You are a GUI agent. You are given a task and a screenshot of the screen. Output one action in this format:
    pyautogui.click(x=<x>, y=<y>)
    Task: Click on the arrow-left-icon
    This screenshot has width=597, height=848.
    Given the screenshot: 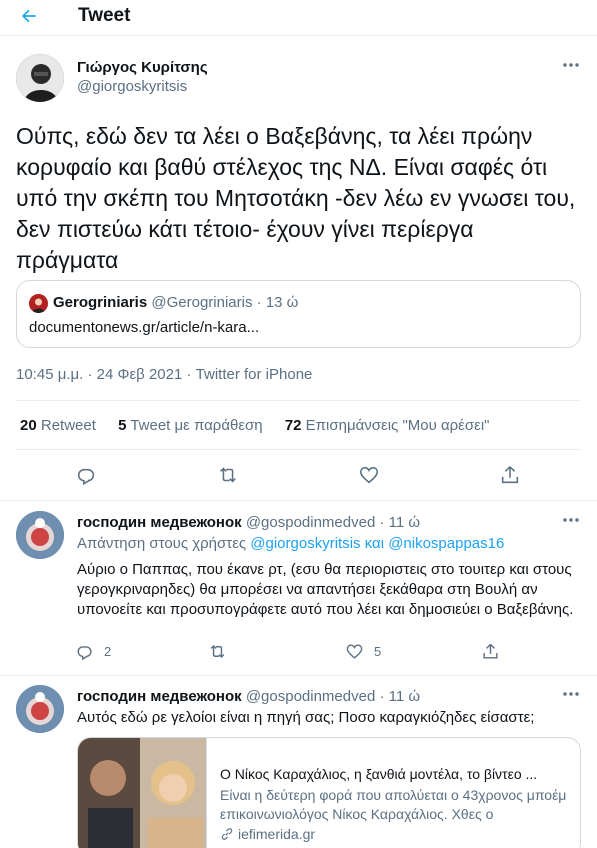 What is the action you would take?
    pyautogui.click(x=29, y=16)
    